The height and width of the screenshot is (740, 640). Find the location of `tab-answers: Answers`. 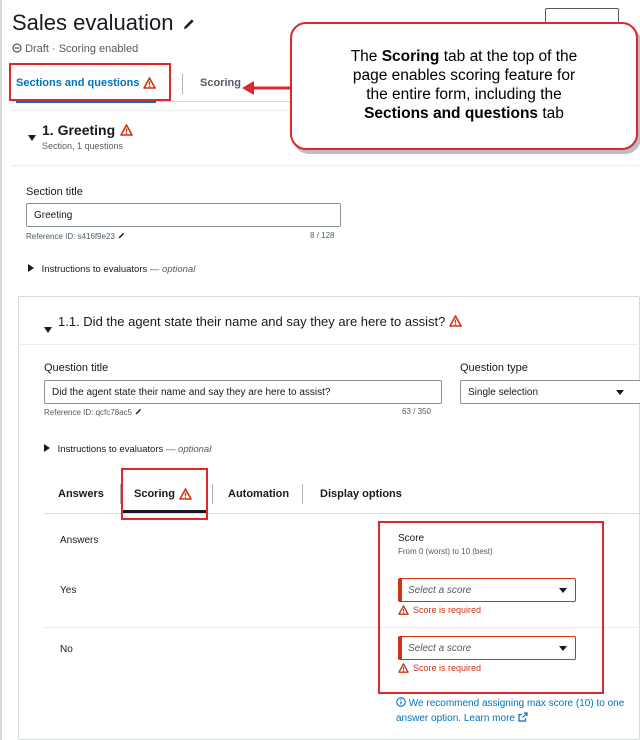

tab-answers: Answers is located at coordinates (81, 494).